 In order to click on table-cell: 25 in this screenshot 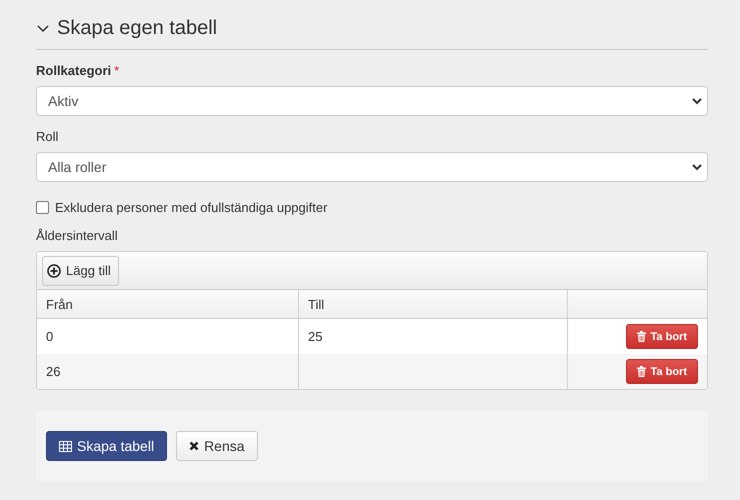, I will do `click(315, 336)`.